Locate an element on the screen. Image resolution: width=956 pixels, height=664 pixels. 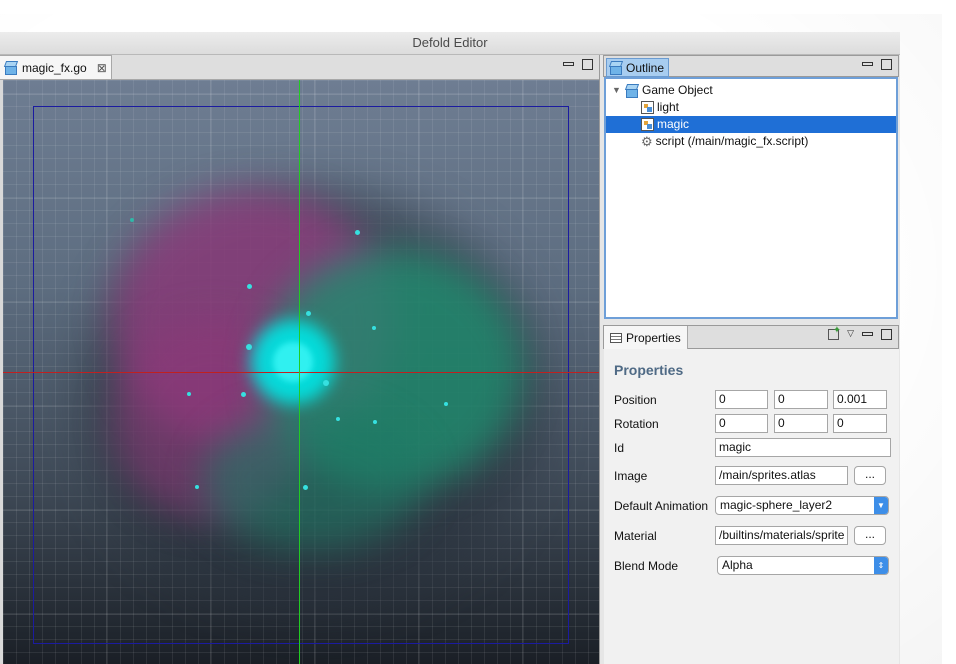
image-label: Image is located at coordinates (631, 476).